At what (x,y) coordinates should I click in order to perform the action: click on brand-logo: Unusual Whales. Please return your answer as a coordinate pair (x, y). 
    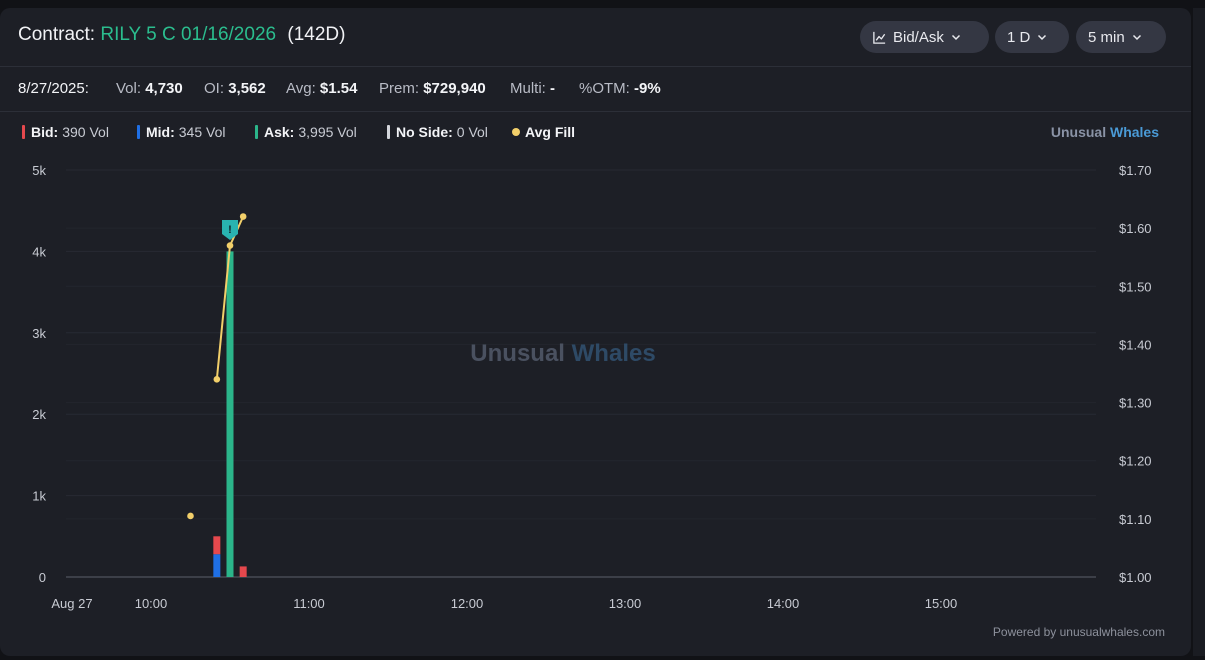
    Looking at the image, I should click on (1105, 132).